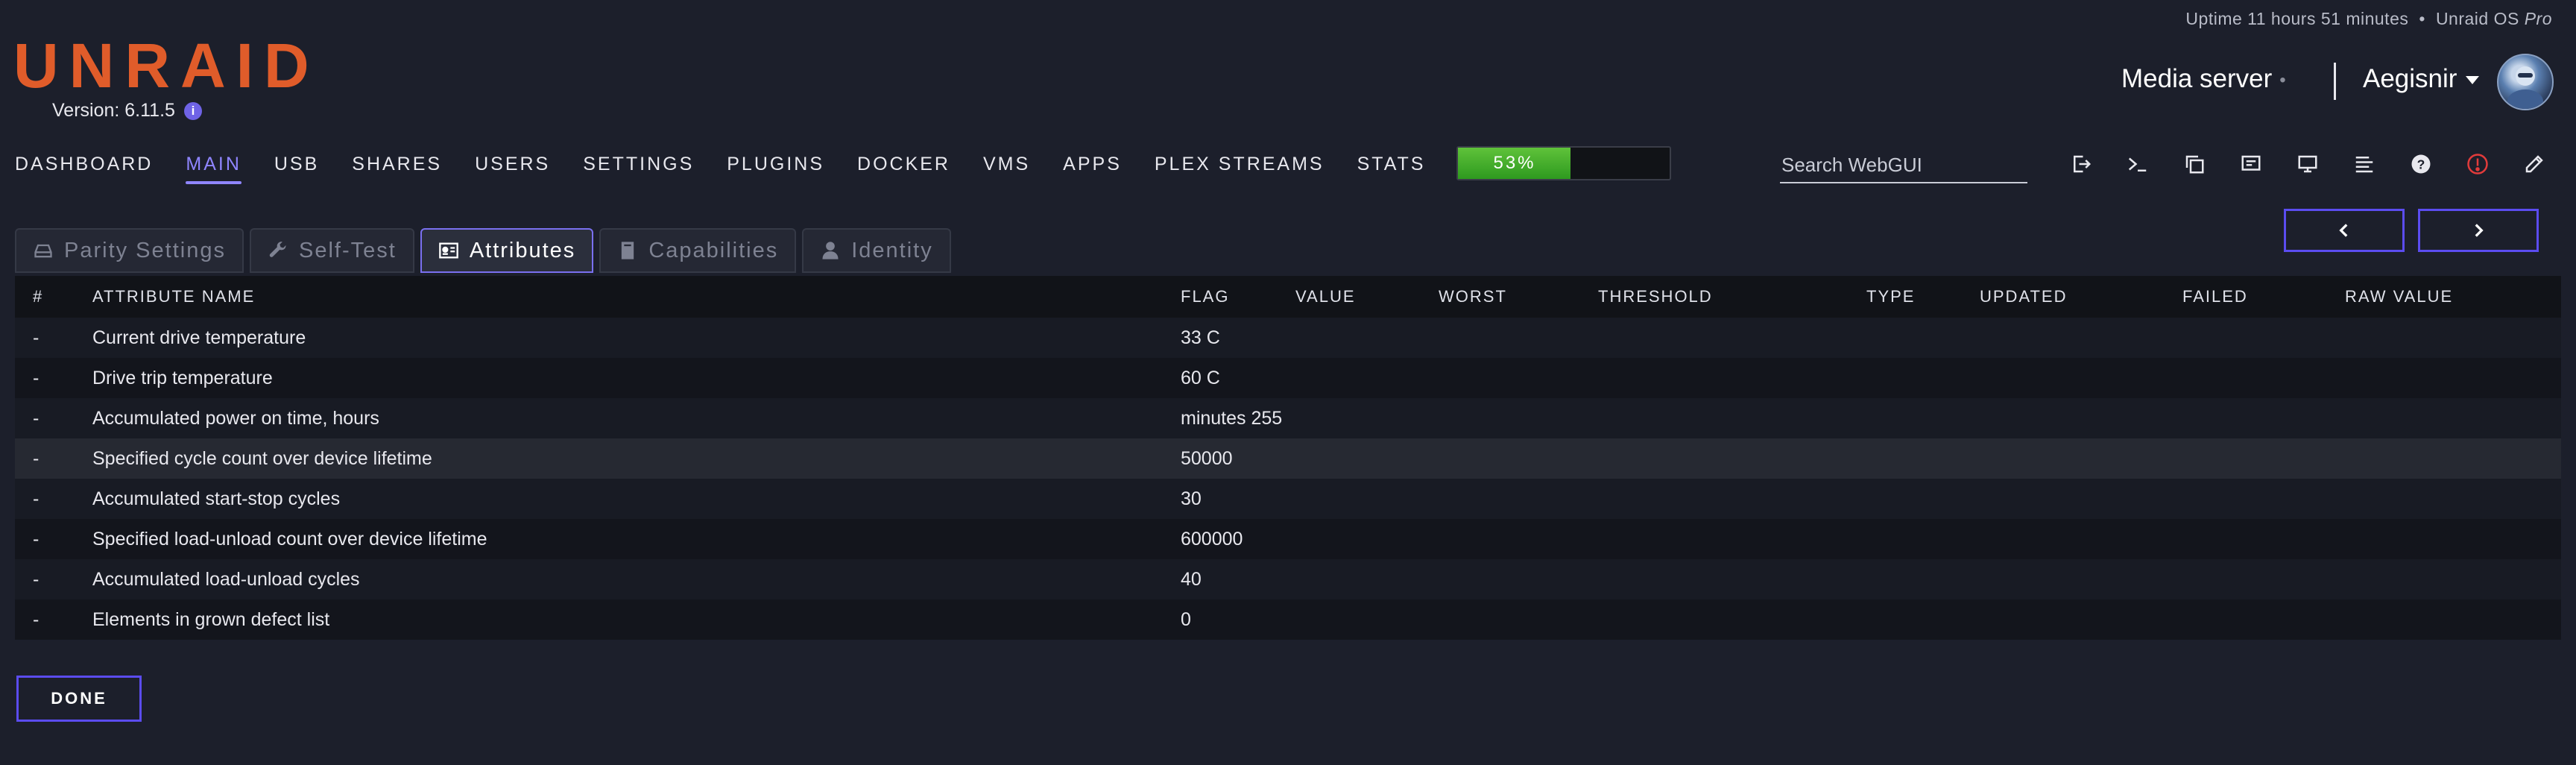  Describe the element at coordinates (2534, 164) in the screenshot. I see `edit-icon` at that location.